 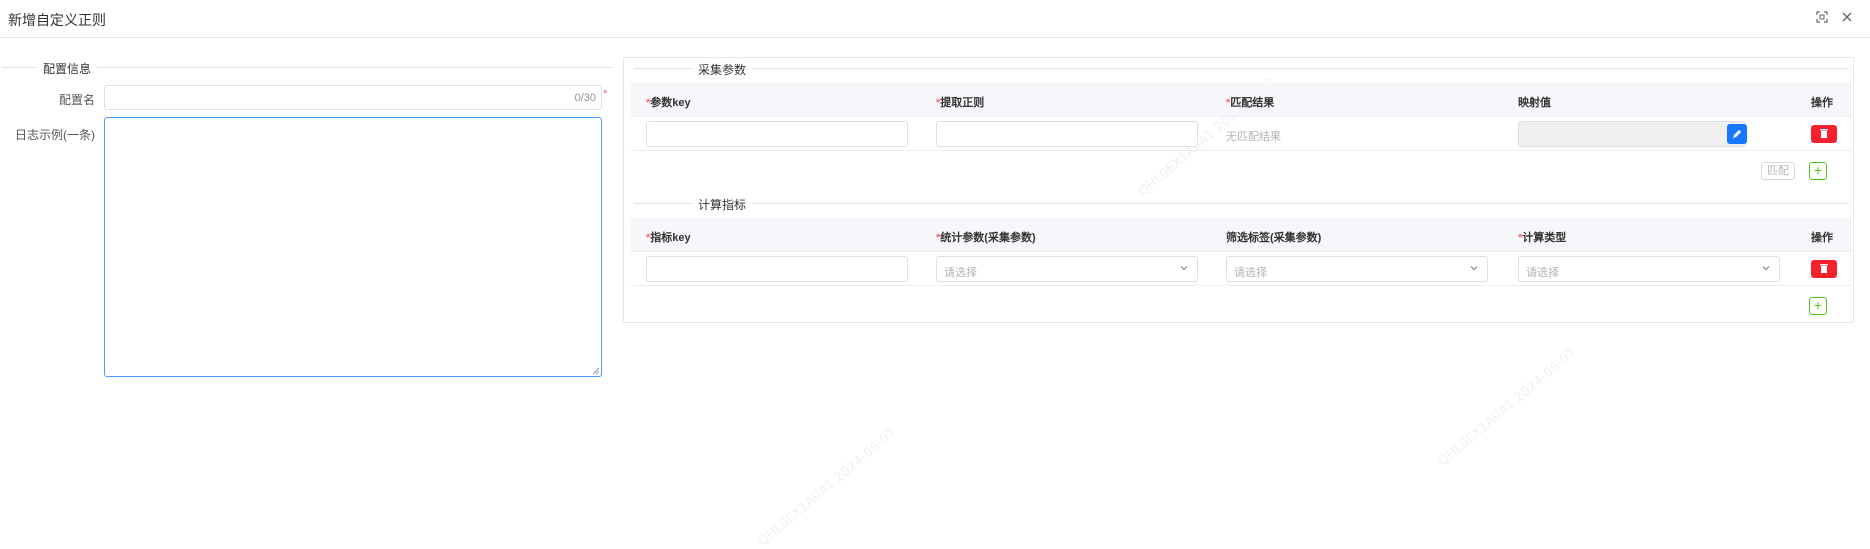 I want to click on calc-type-select: 请选择, so click(x=1649, y=269).